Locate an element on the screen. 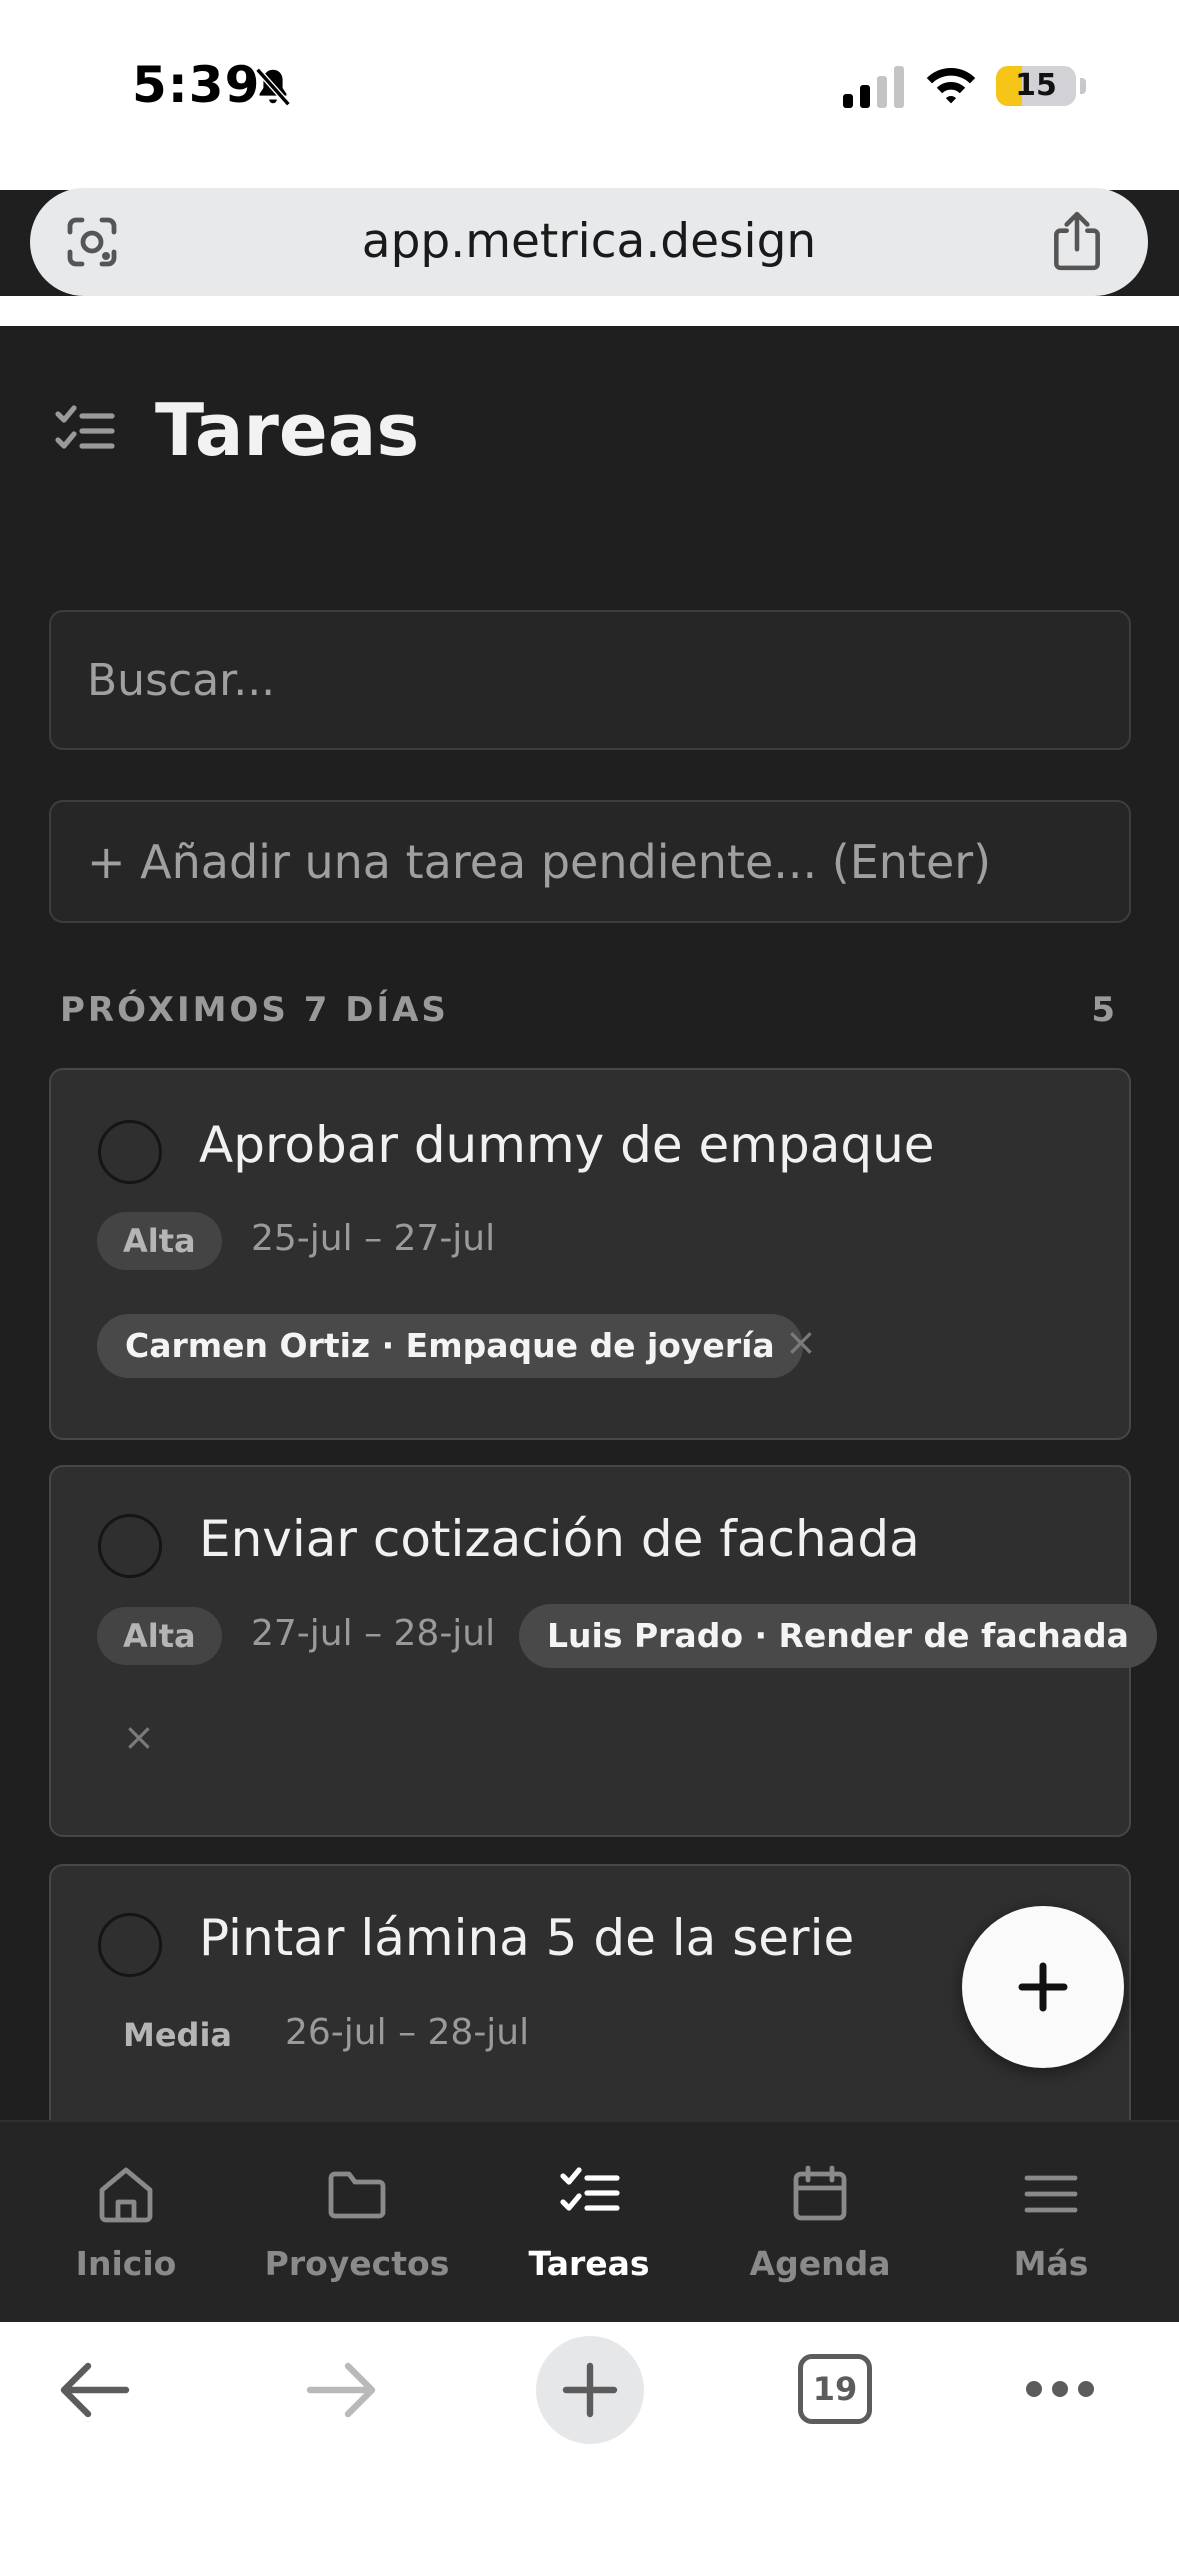 The image size is (1179, 2556). section-title: PRÓXIMOS 7 DÍAS is located at coordinates (254, 1010).